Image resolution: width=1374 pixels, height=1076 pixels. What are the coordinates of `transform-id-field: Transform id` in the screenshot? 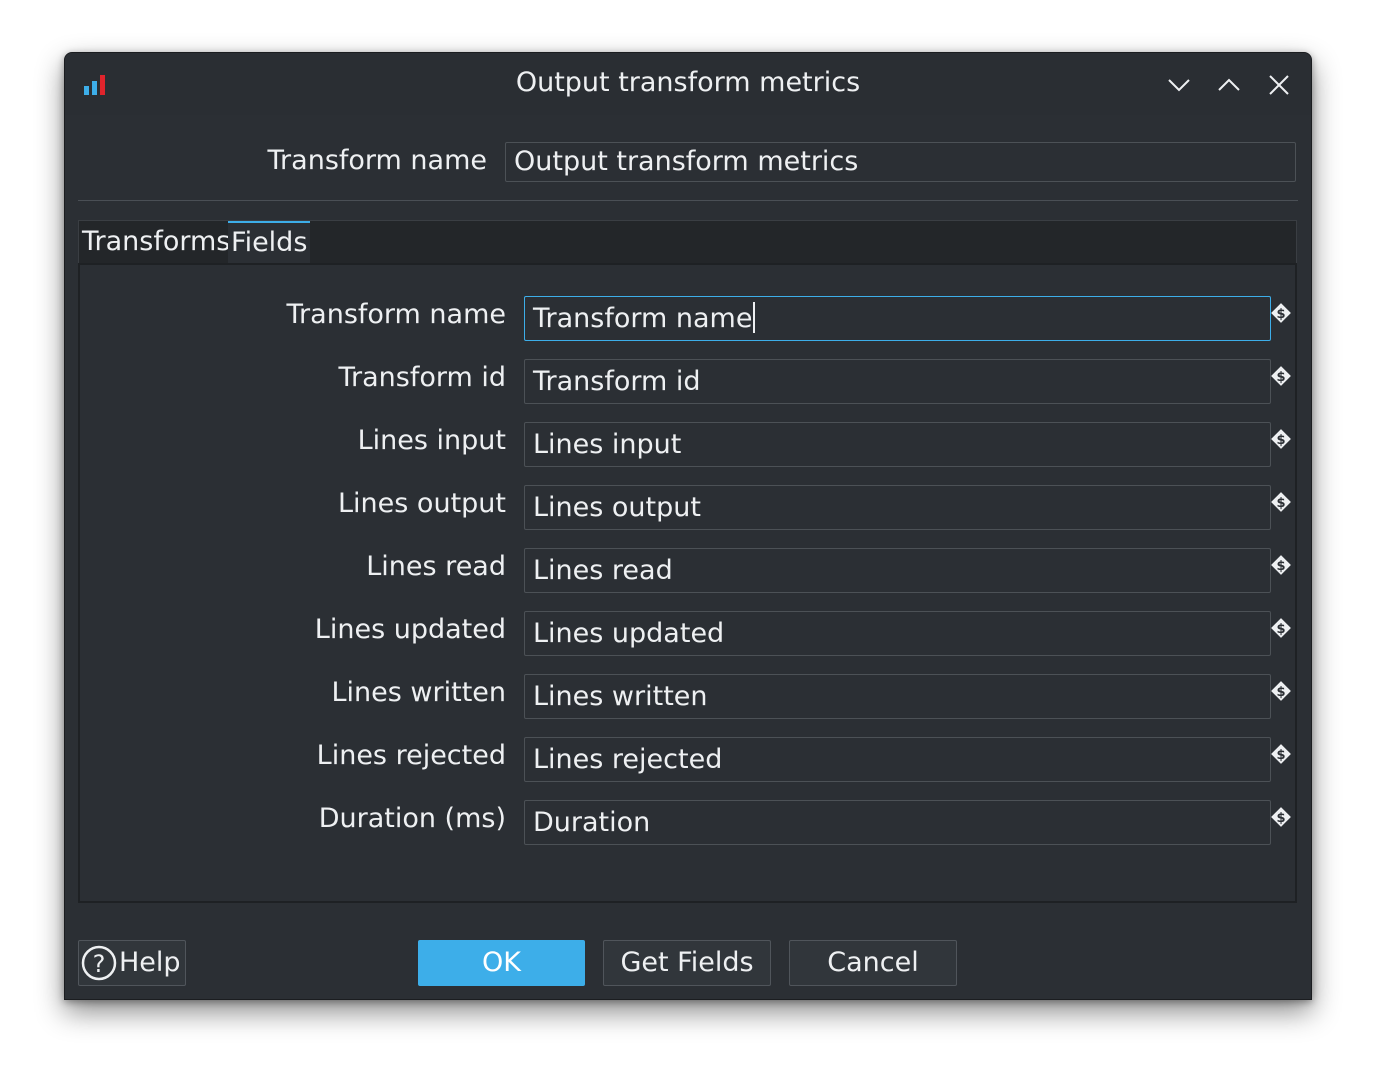 It's located at (897, 381).